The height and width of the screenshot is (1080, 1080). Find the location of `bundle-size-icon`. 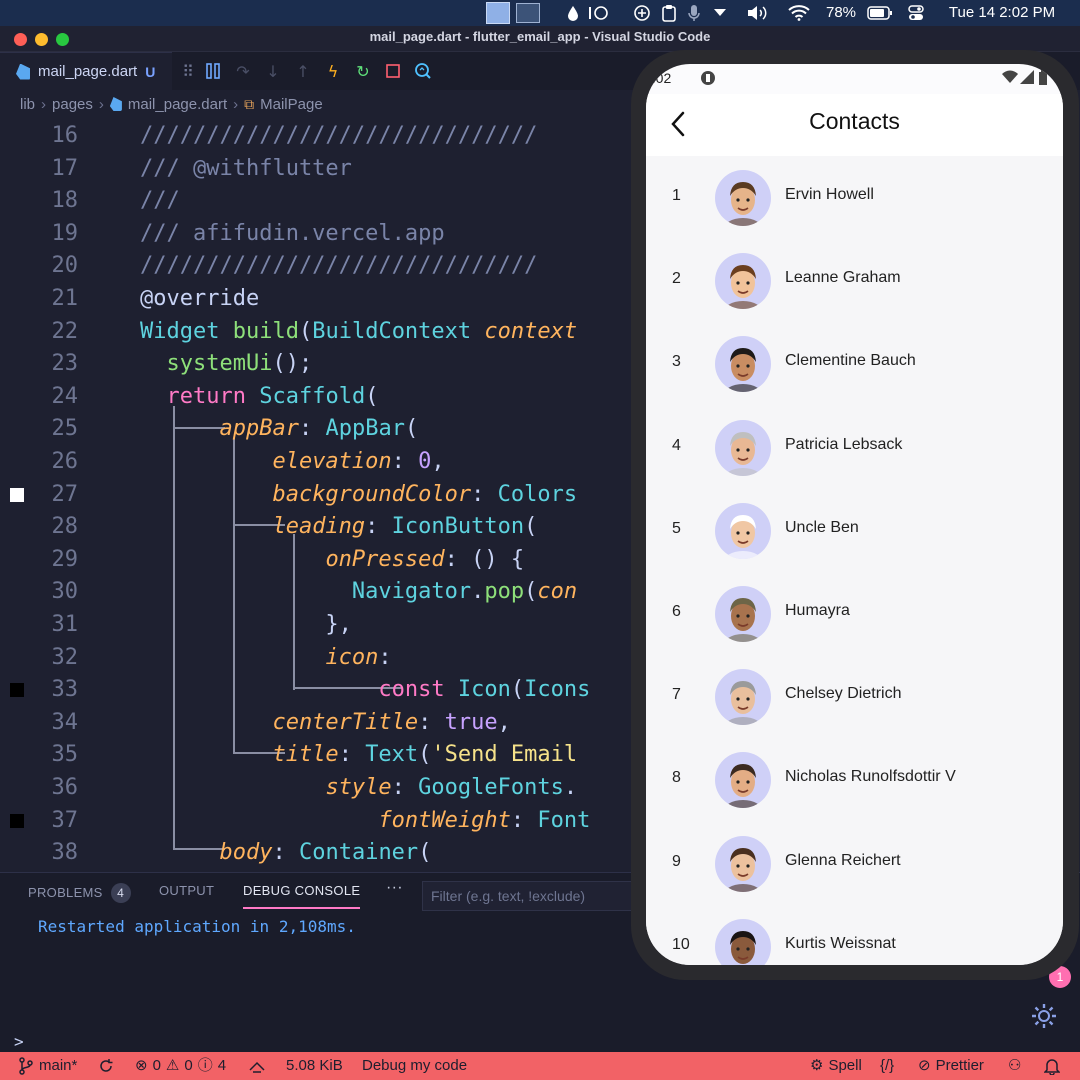

bundle-size-icon is located at coordinates (257, 1066).